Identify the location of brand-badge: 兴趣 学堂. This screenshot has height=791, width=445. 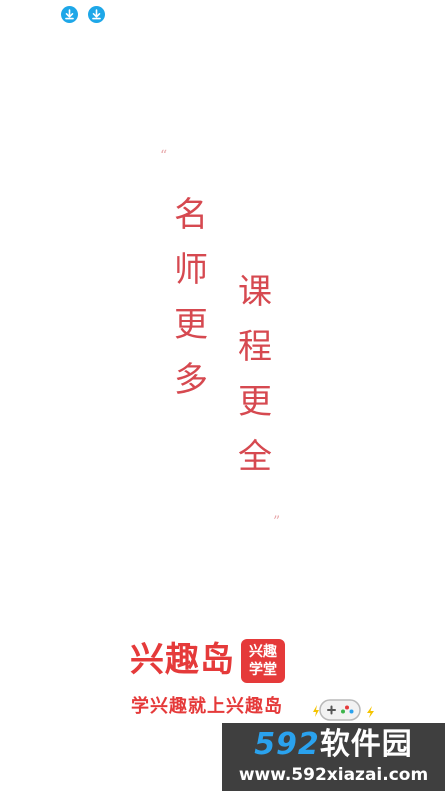
(263, 660).